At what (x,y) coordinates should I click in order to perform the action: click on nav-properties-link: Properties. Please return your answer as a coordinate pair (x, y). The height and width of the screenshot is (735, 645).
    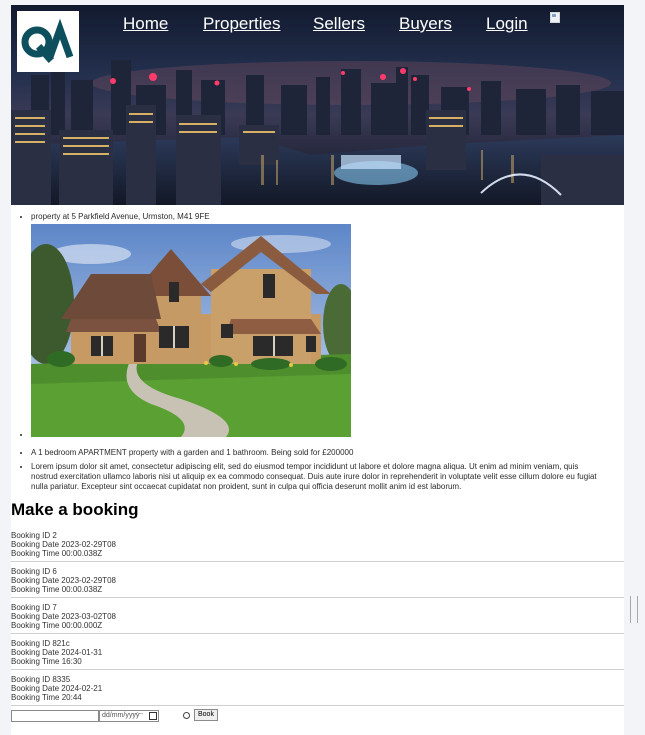
    Looking at the image, I should click on (241, 24).